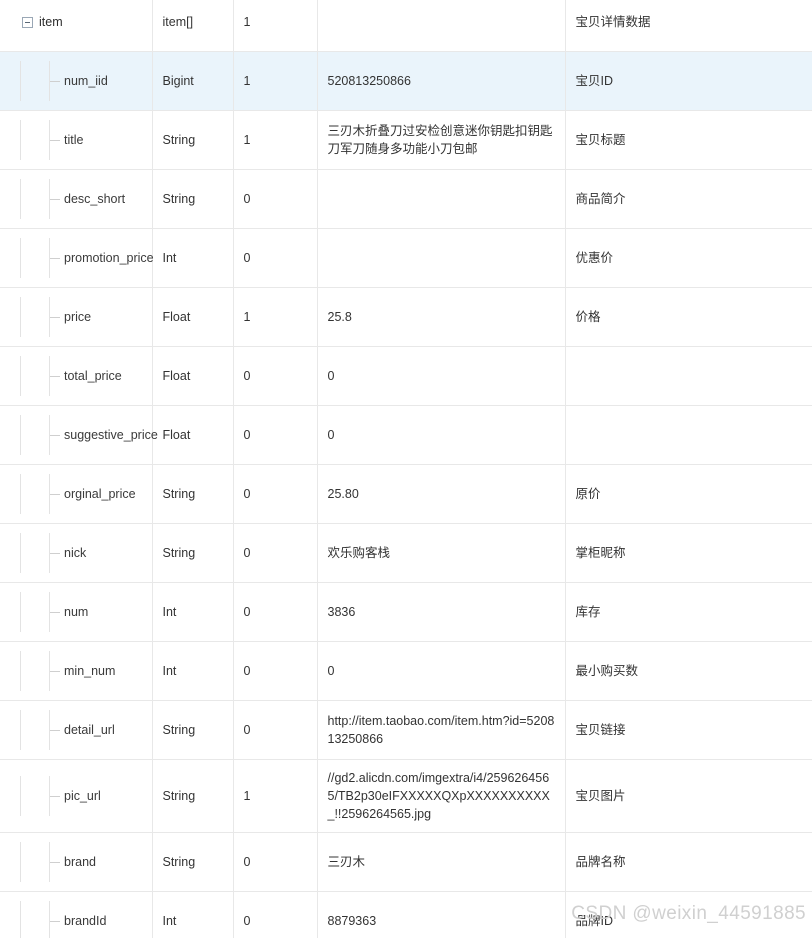  I want to click on field-name-cell: num, so click(76, 612).